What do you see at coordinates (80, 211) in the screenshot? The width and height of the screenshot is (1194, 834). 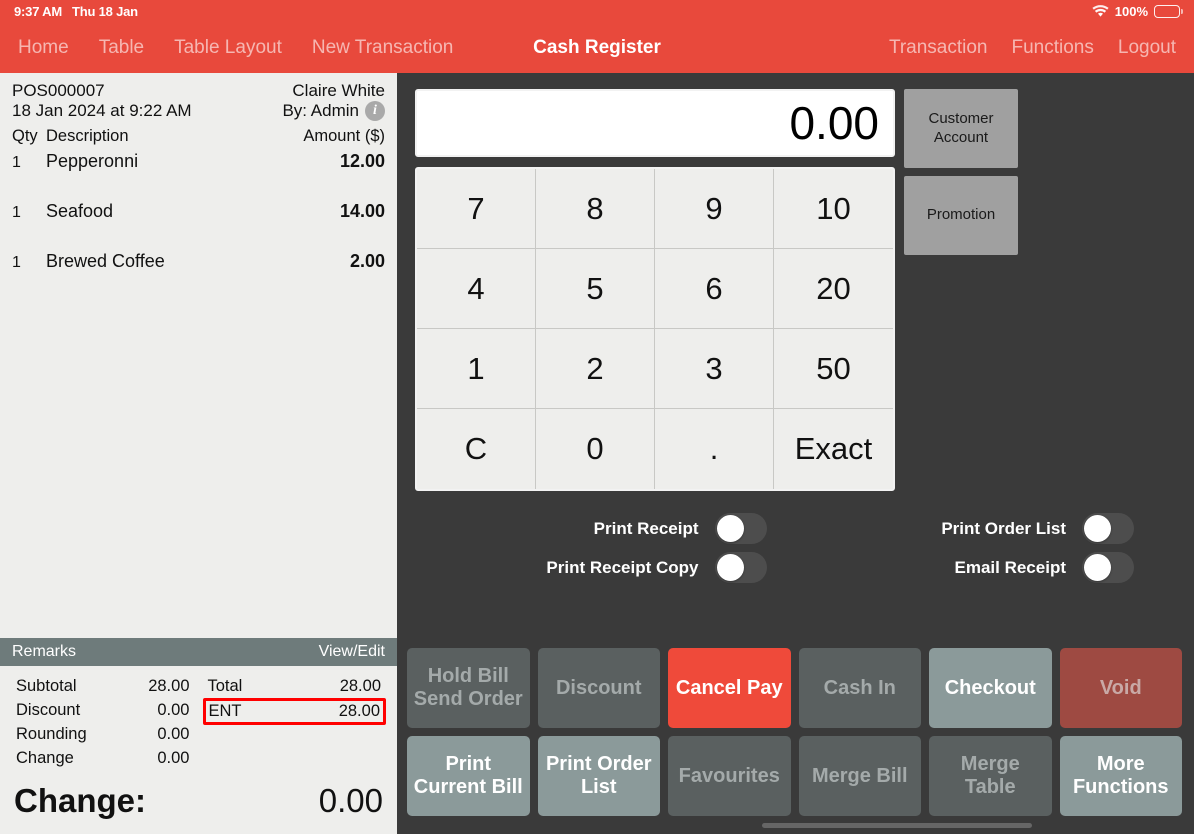 I see `item-description: Seafood` at bounding box center [80, 211].